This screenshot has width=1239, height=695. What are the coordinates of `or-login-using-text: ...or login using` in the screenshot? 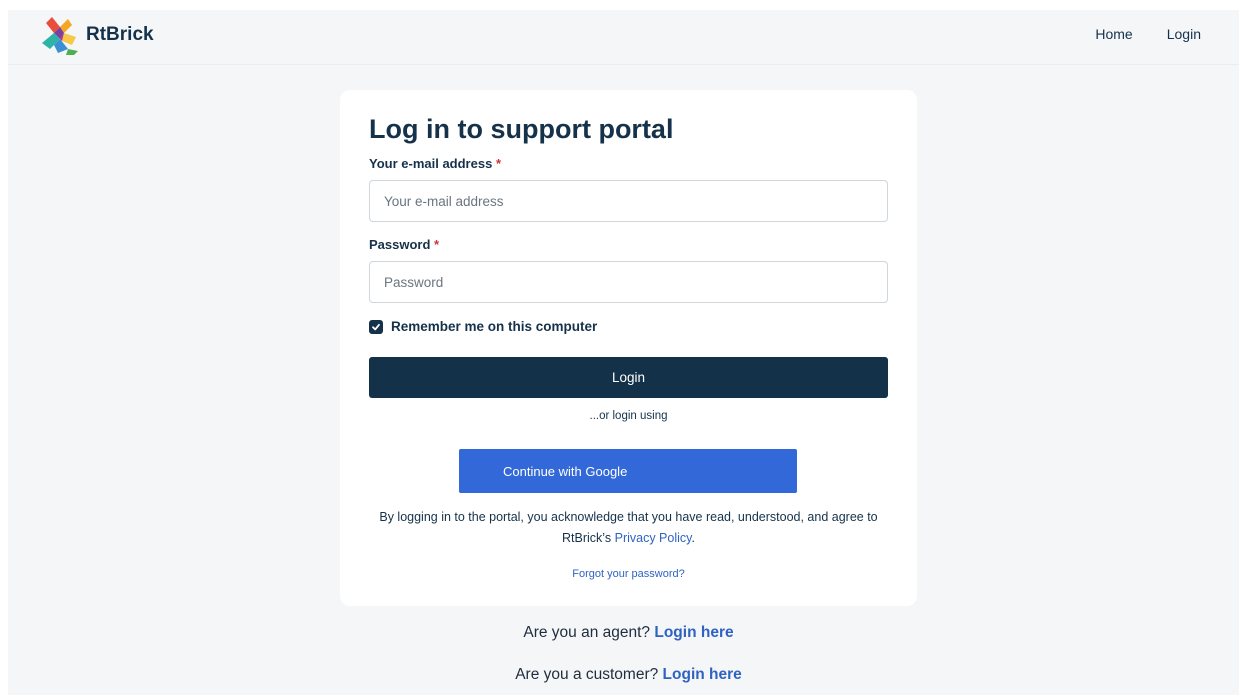 It's located at (628, 416).